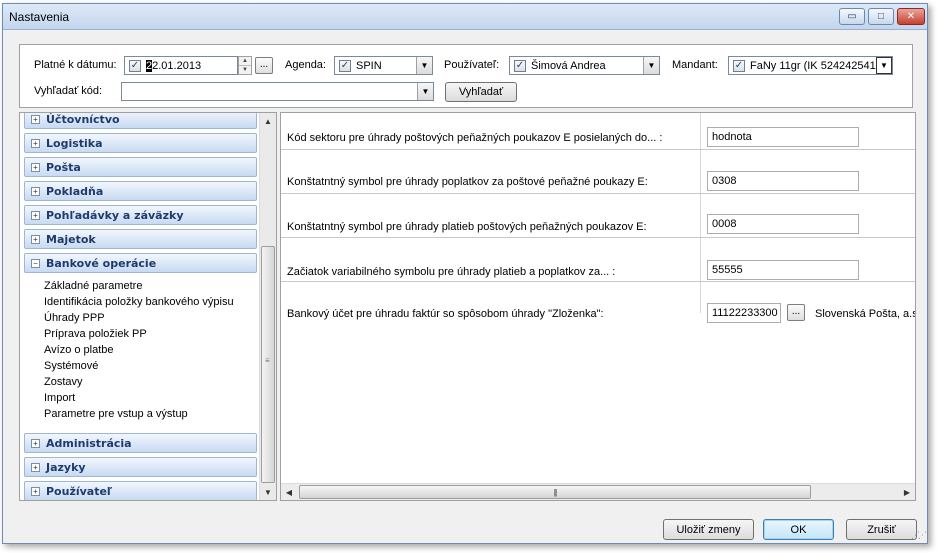  I want to click on settings-hscrollbar: ◀ ||| ▶, so click(598, 491).